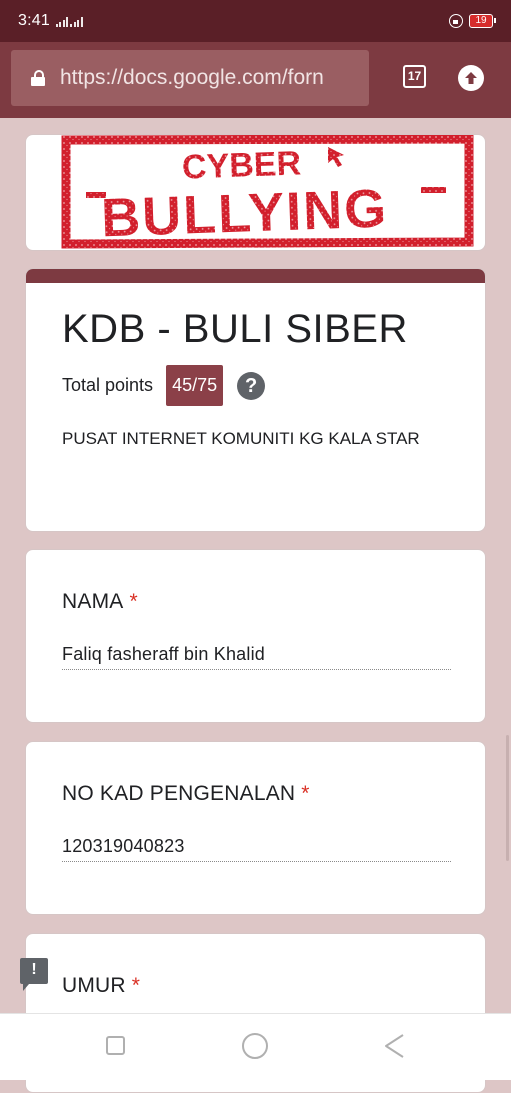 Image resolution: width=511 pixels, height=1093 pixels. What do you see at coordinates (179, 793) in the screenshot?
I see `question-label: NO KAD PENGENALAN` at bounding box center [179, 793].